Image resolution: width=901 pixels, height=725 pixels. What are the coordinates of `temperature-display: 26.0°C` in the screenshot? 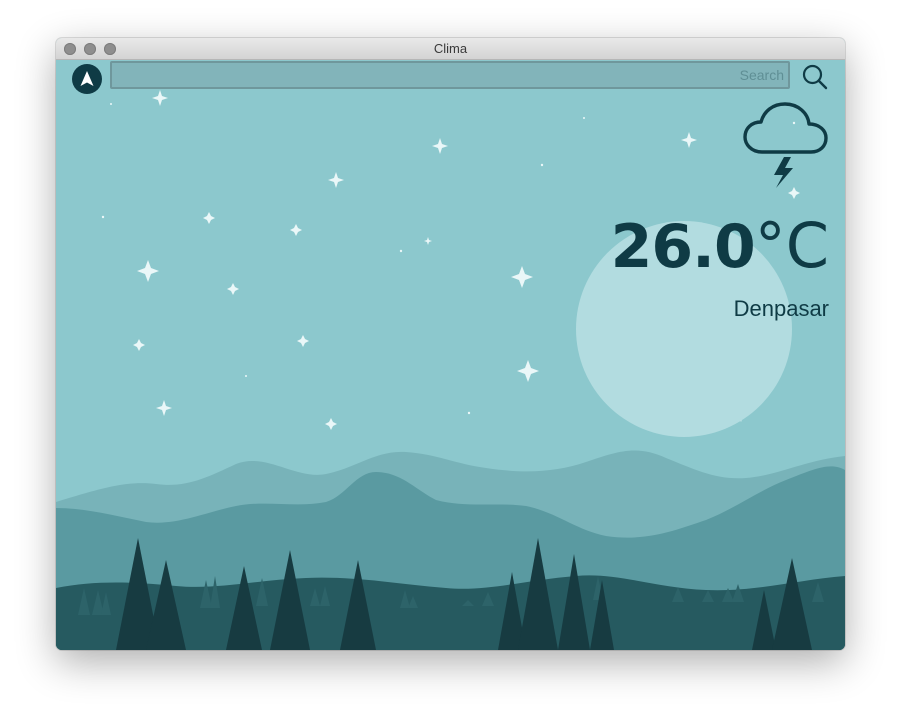 It's located at (720, 254).